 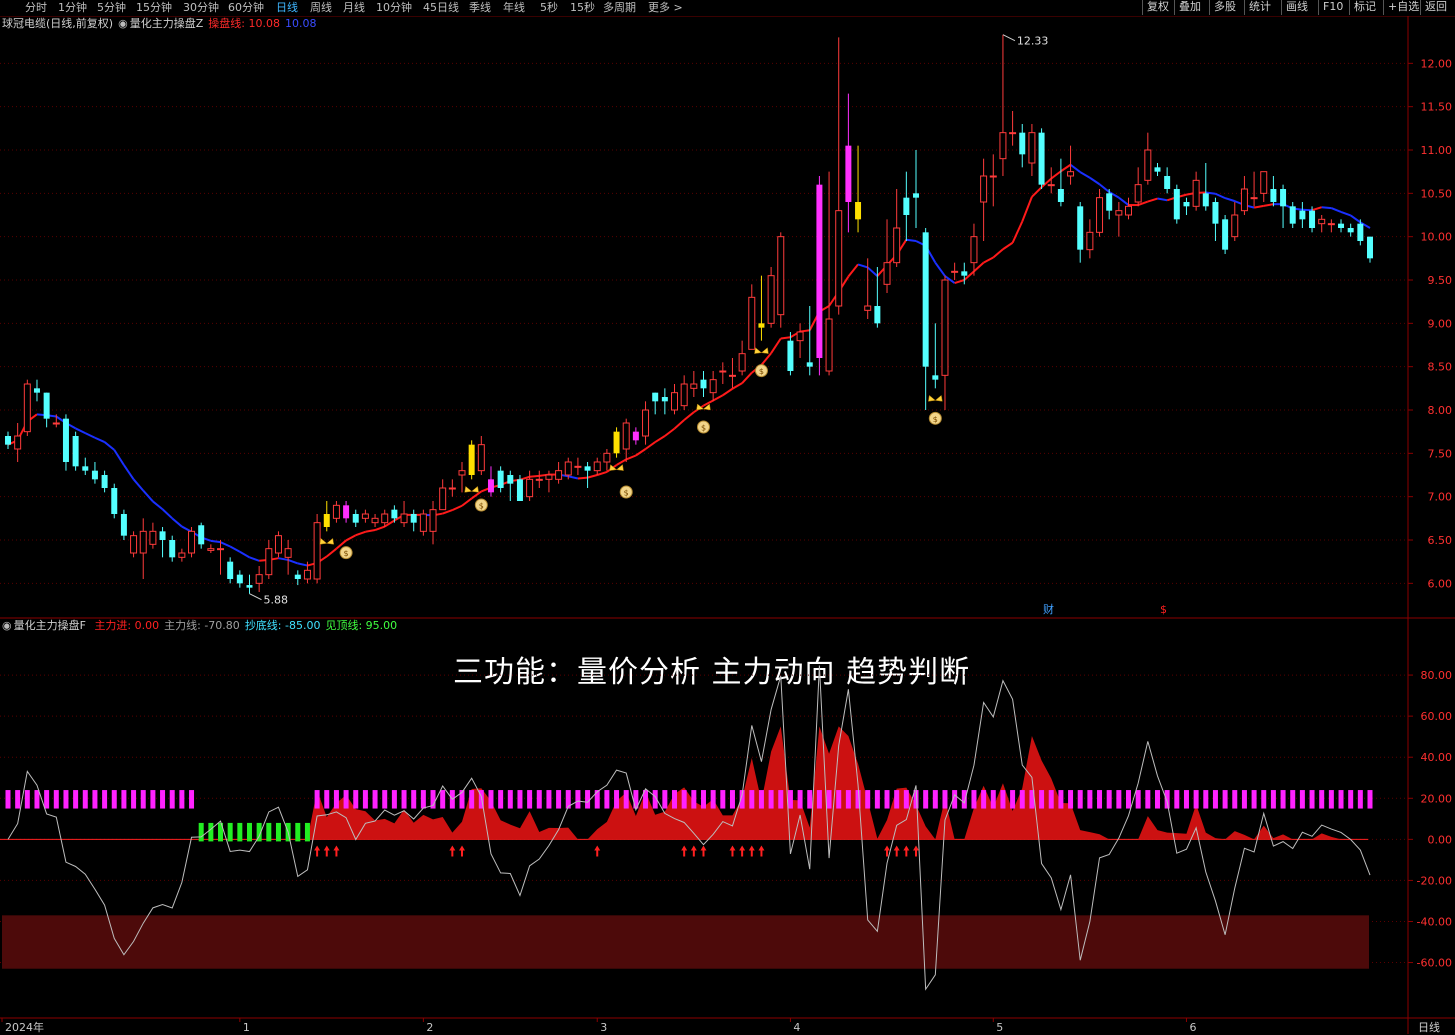 What do you see at coordinates (1429, 1027) in the screenshot?
I see `daily-label: 日线` at bounding box center [1429, 1027].